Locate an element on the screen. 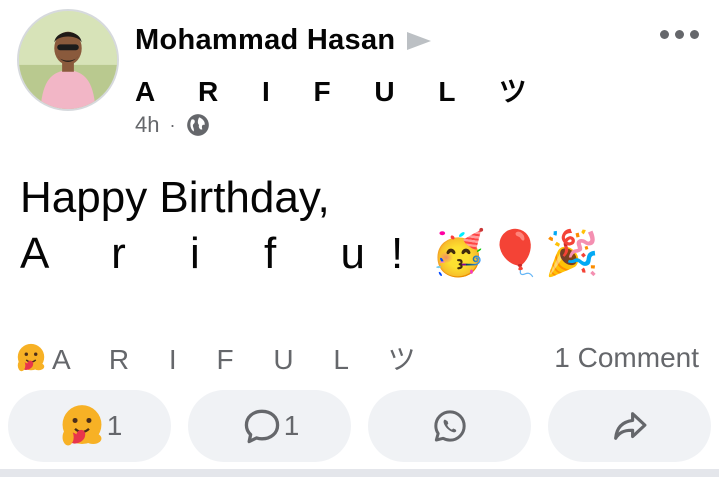 The image size is (719, 477). whatsapp-share-button is located at coordinates (449, 426).